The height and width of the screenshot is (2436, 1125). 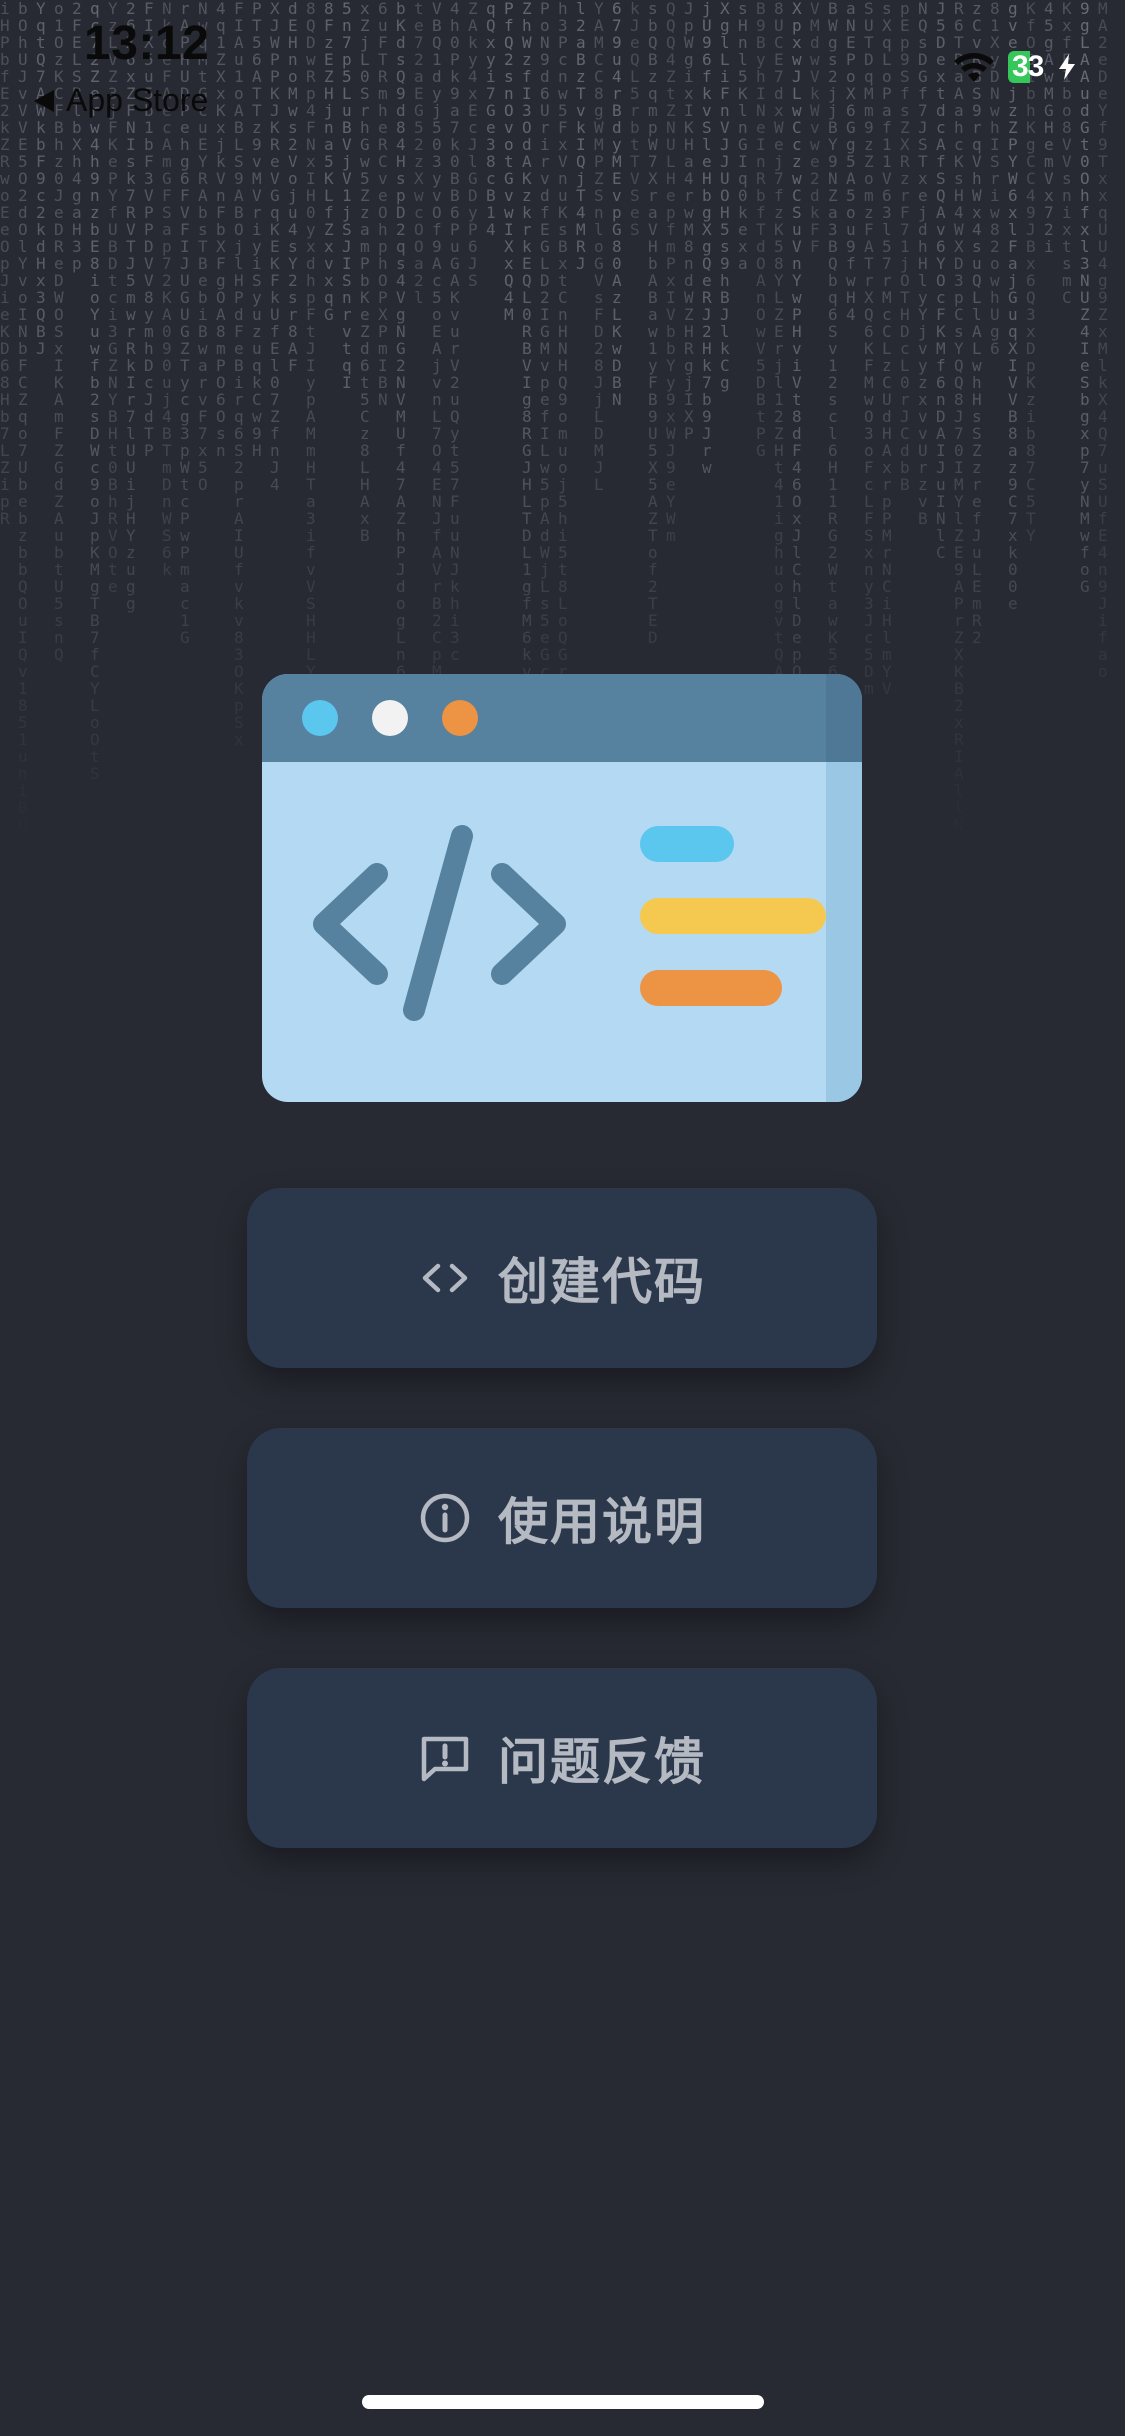 I want to click on matrix-column: P f Q 2 s n O v o t G v w I X x Q 4 M, so click(x=509, y=162).